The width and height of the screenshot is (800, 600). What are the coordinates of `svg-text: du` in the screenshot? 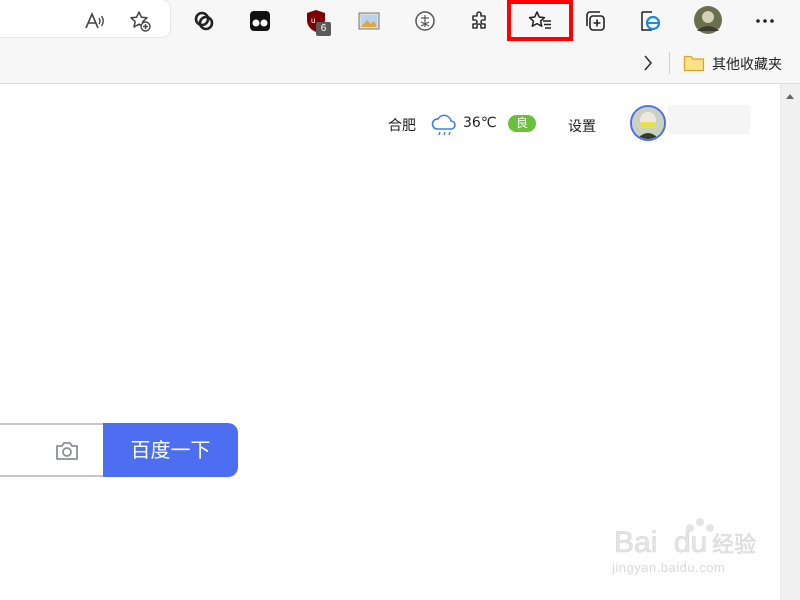 It's located at (690, 542).